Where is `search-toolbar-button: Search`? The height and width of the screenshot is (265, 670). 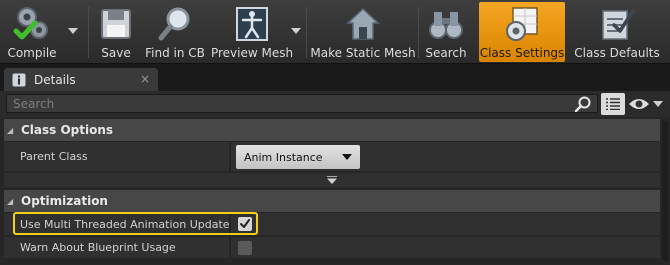
search-toolbar-button: Search is located at coordinates (446, 32).